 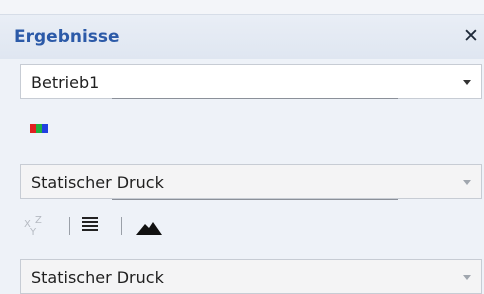 What do you see at coordinates (39, 128) in the screenshot?
I see `color-legend-icon` at bounding box center [39, 128].